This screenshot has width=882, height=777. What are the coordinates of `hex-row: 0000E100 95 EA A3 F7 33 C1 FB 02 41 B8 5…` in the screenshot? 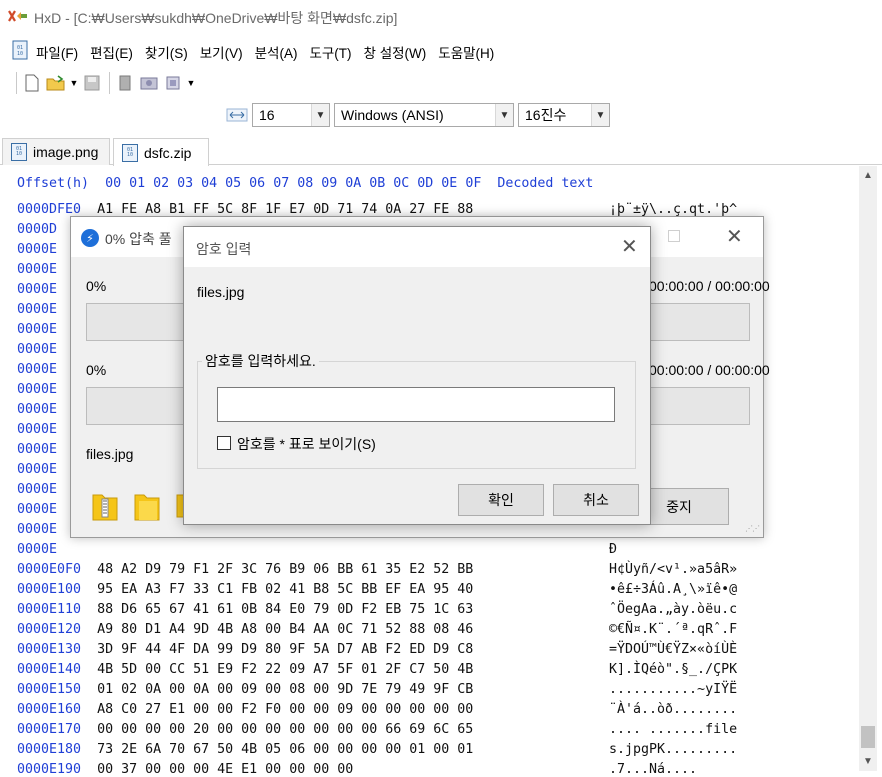 It's located at (377, 589).